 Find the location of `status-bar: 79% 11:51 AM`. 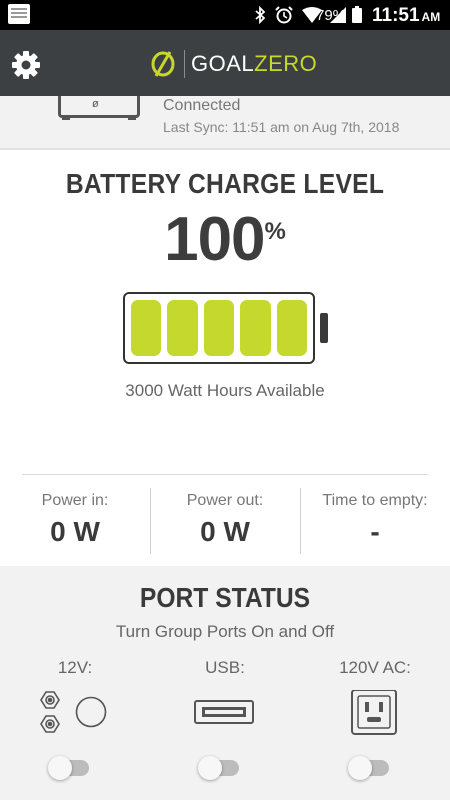

status-bar: 79% 11:51 AM is located at coordinates (225, 15).